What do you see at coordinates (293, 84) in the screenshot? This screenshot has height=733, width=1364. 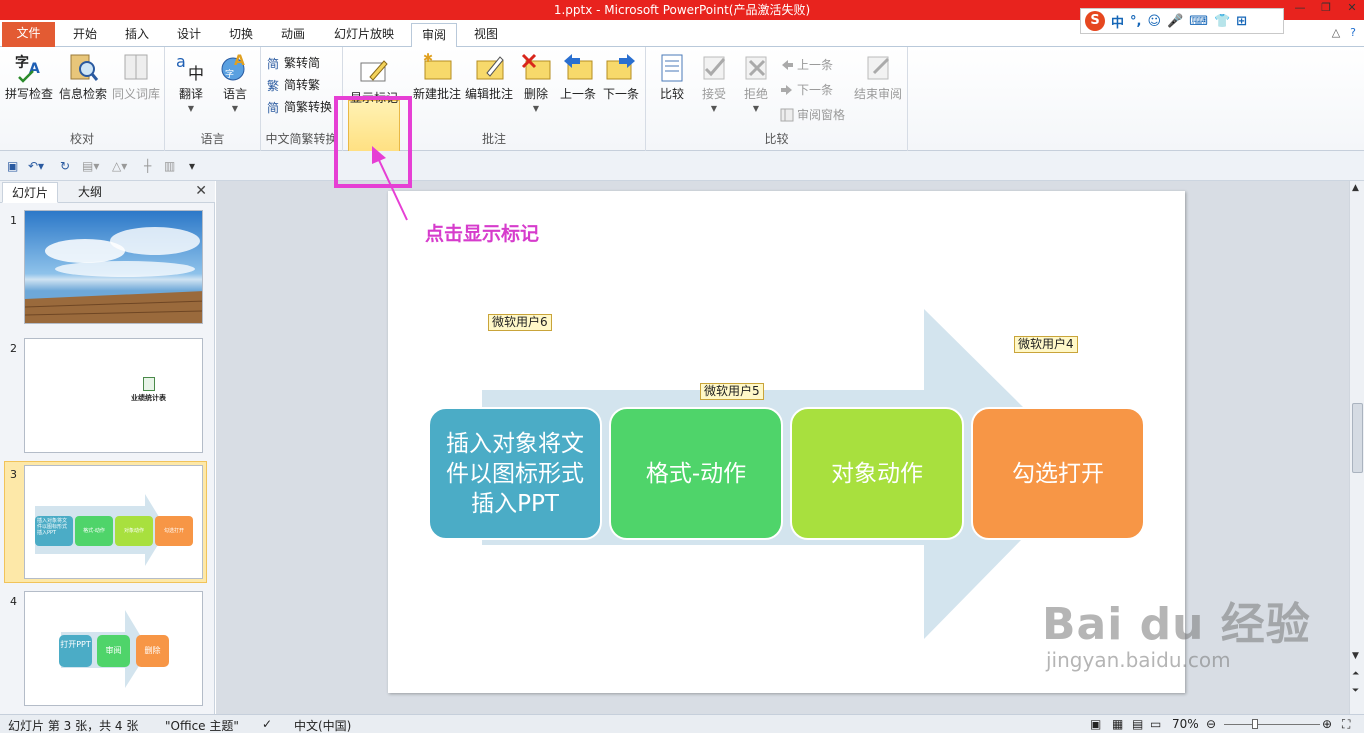 I see `simp-to-trad-button: 繁 简转繁` at bounding box center [293, 84].